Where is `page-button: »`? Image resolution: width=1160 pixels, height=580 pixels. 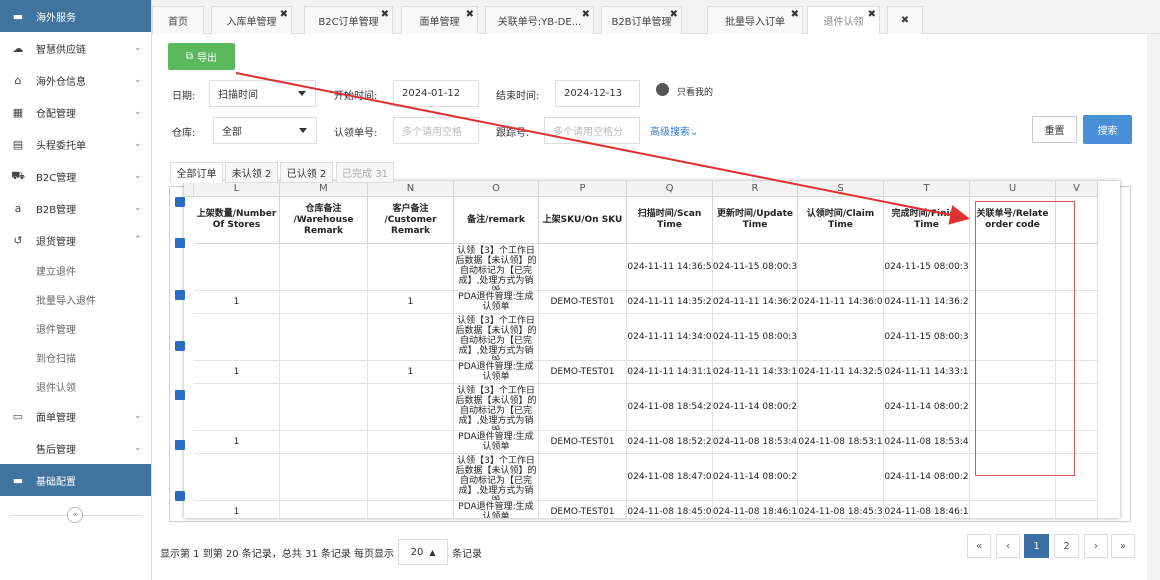 page-button: » is located at coordinates (1123, 546).